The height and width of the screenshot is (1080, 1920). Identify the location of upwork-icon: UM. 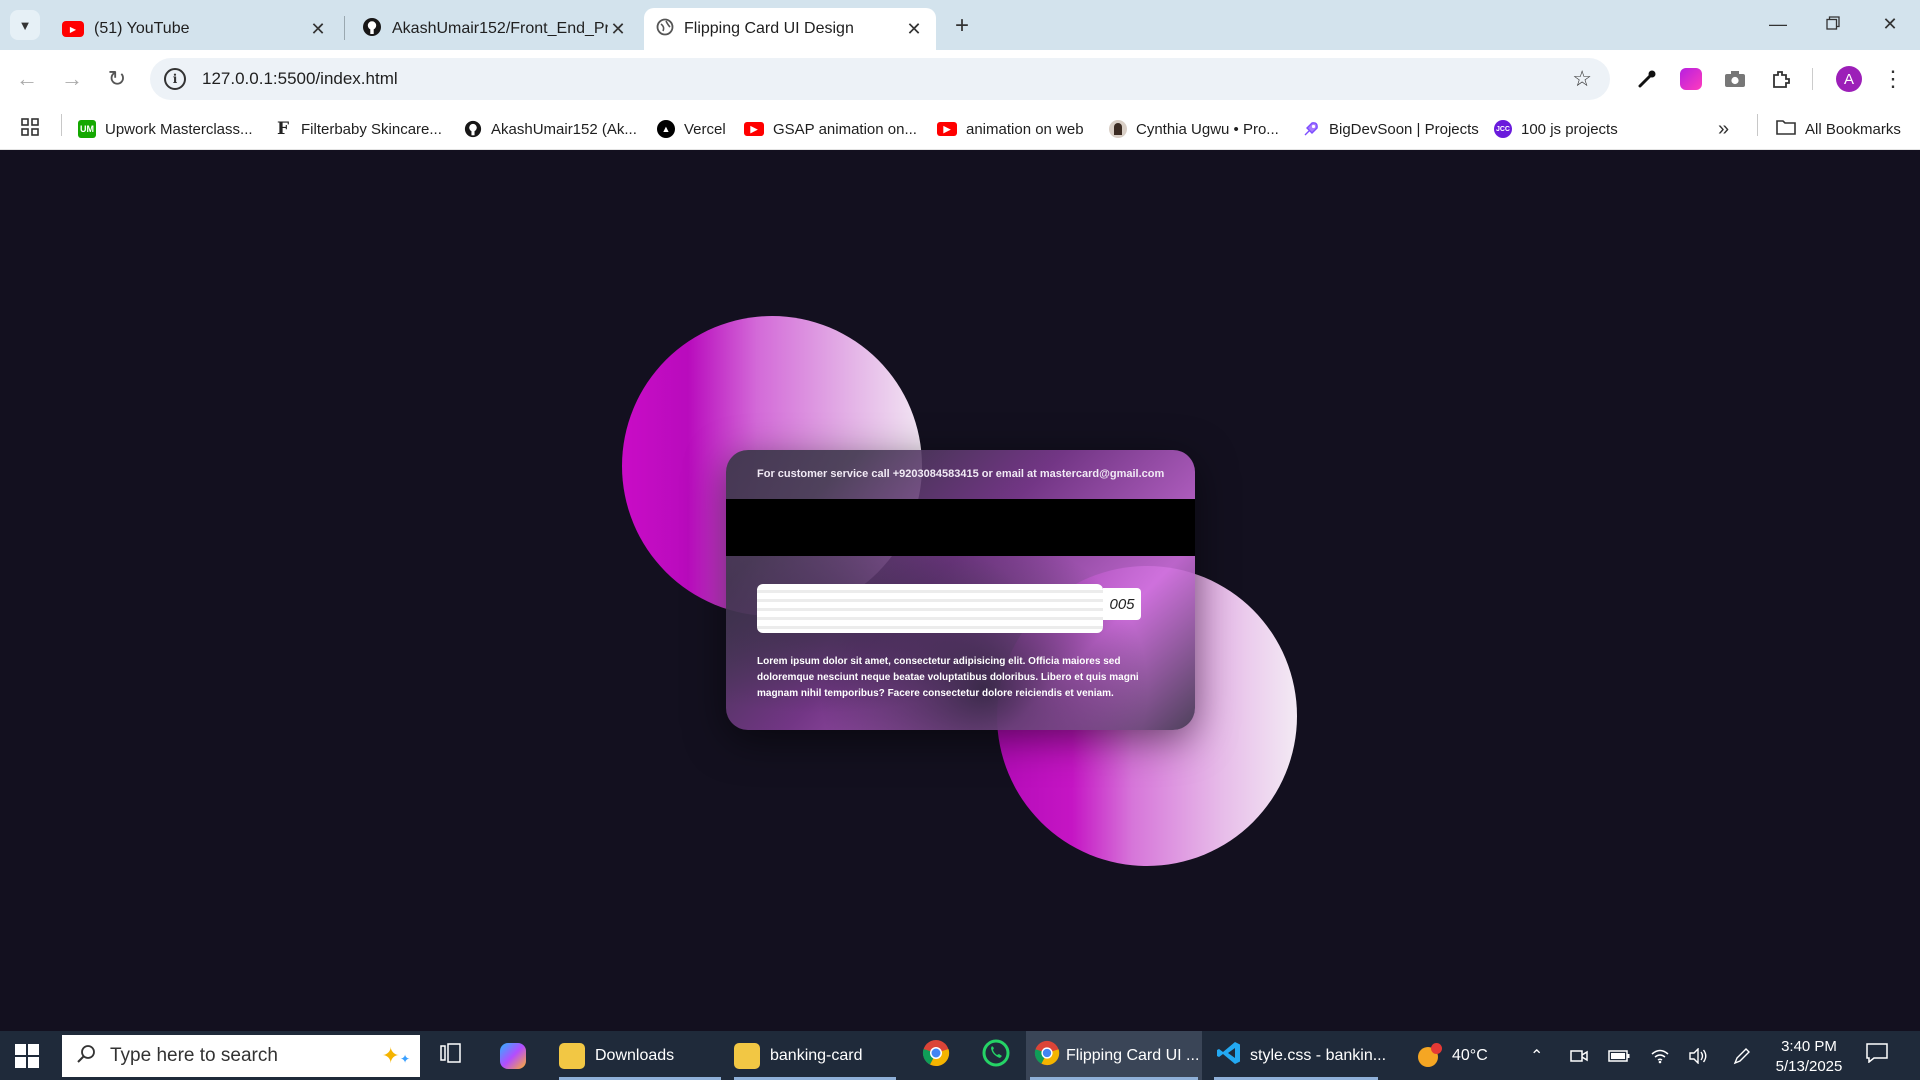
(87, 129).